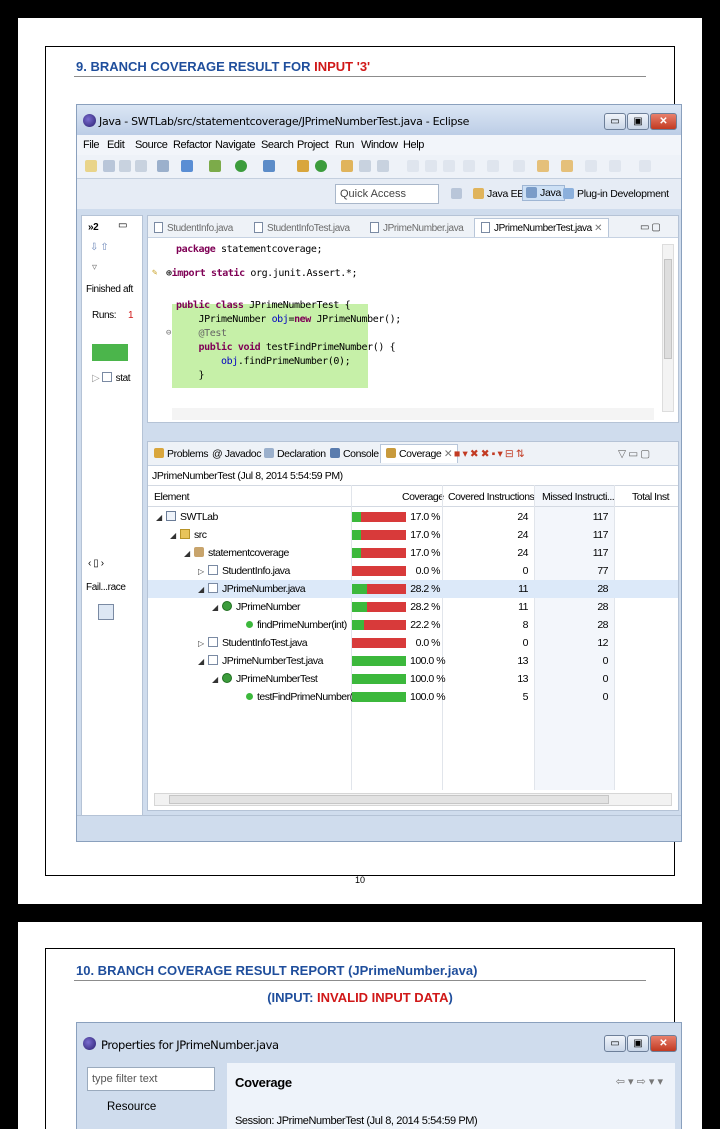 Image resolution: width=720 pixels, height=1129 pixels. I want to click on table-row: testFindPrimeNumber() 100.0 % 5 0, so click(413, 697).